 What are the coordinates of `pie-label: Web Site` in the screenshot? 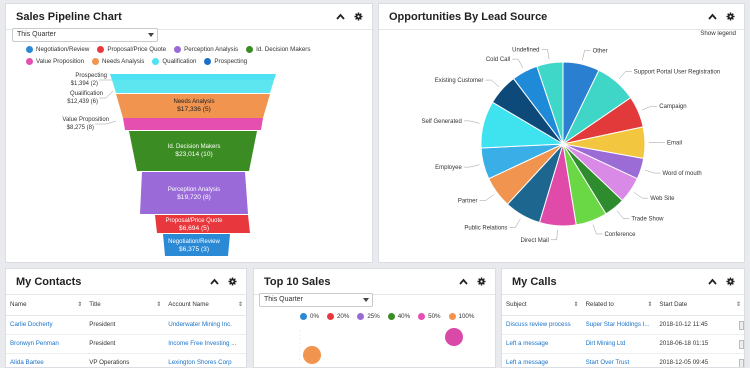 It's located at (662, 199).